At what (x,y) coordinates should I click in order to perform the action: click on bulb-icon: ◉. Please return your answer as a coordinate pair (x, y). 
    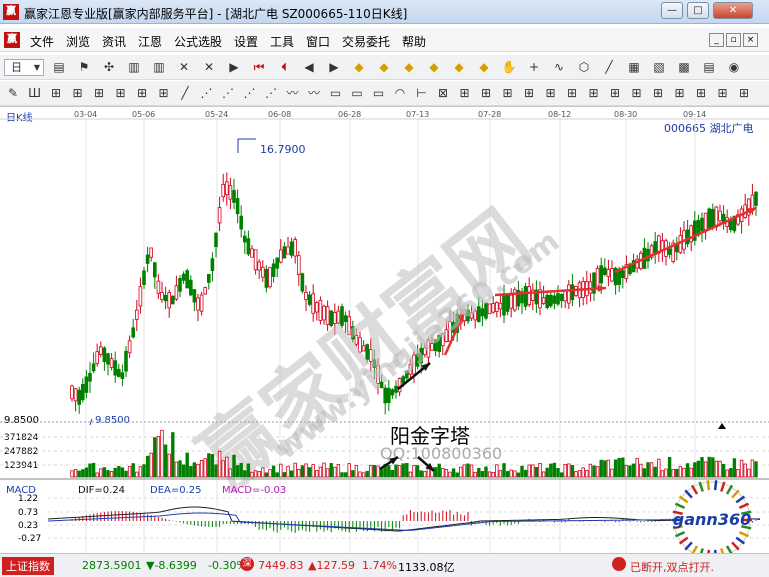
    Looking at the image, I should click on (734, 67).